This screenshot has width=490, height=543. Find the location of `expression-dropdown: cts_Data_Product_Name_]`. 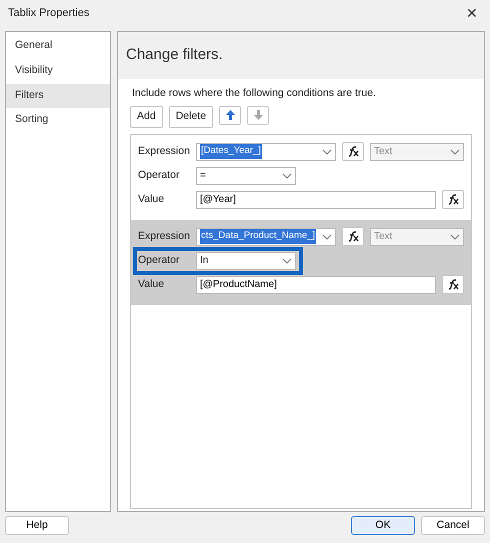

expression-dropdown: cts_Data_Product_Name_] is located at coordinates (266, 237).